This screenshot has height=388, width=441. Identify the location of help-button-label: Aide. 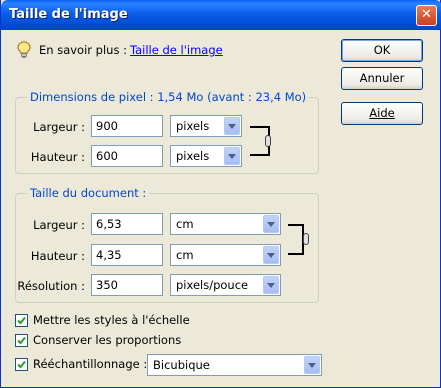
(382, 113).